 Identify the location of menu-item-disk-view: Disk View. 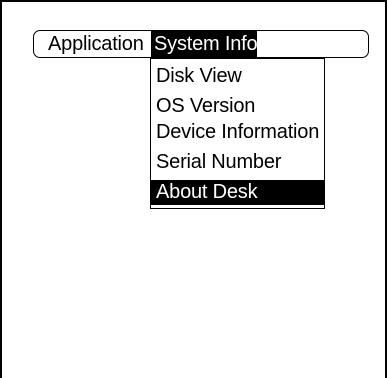
(237, 76).